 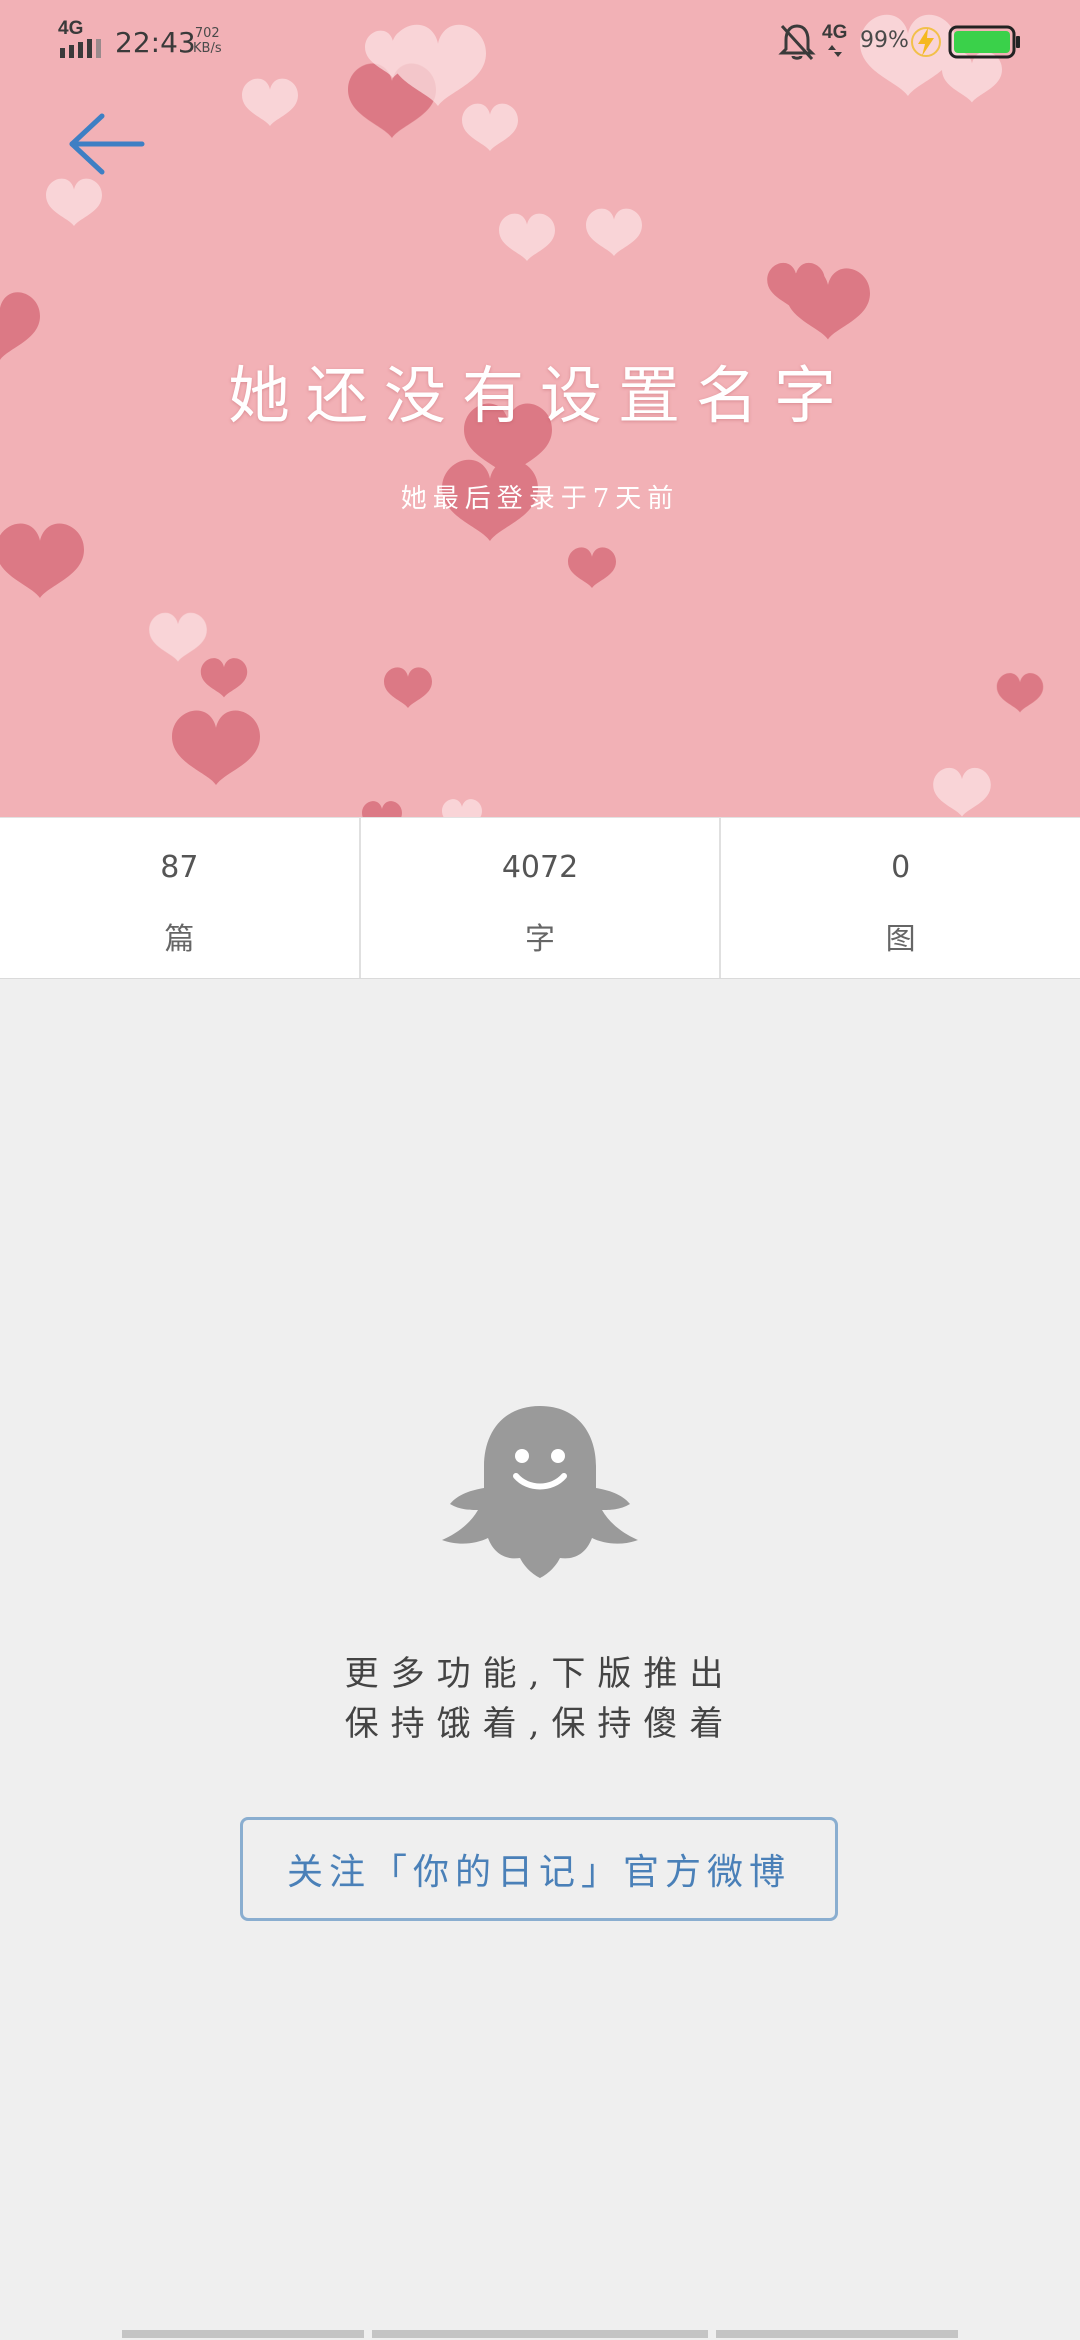 What do you see at coordinates (835, 51) in the screenshot?
I see `data-arrows-icon` at bounding box center [835, 51].